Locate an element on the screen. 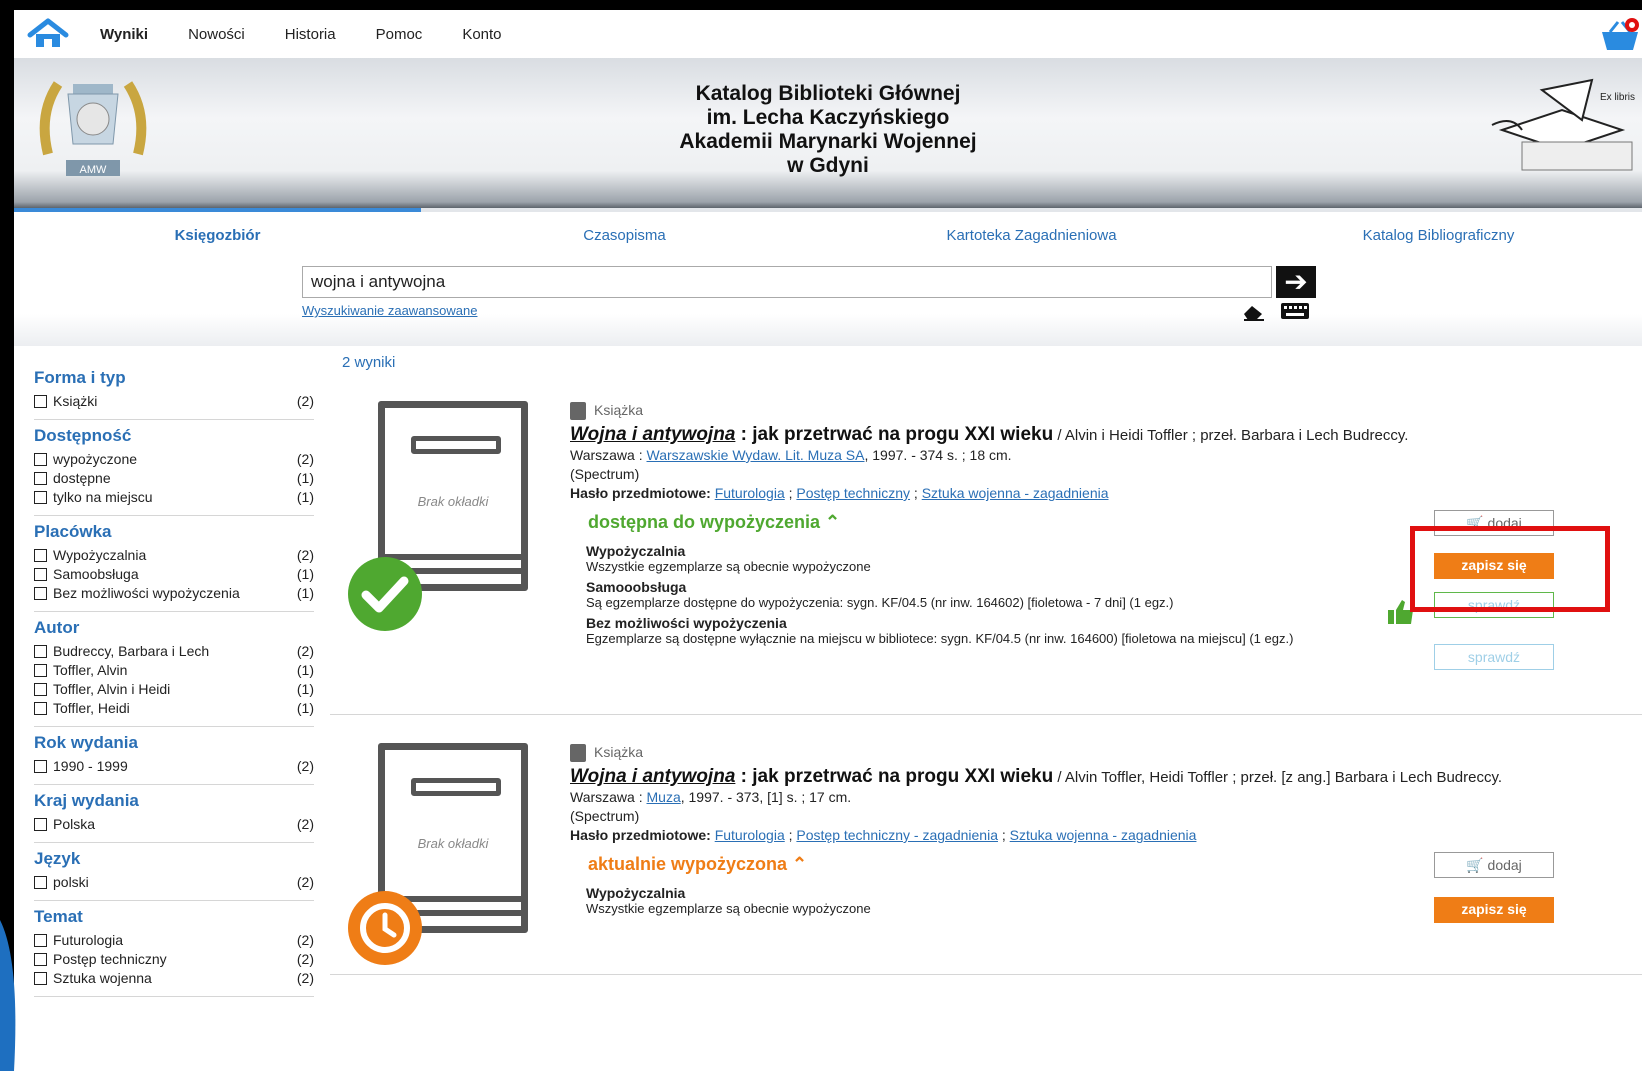  facet-option: Bez możliwości wypożyczenia (1) is located at coordinates (174, 593).